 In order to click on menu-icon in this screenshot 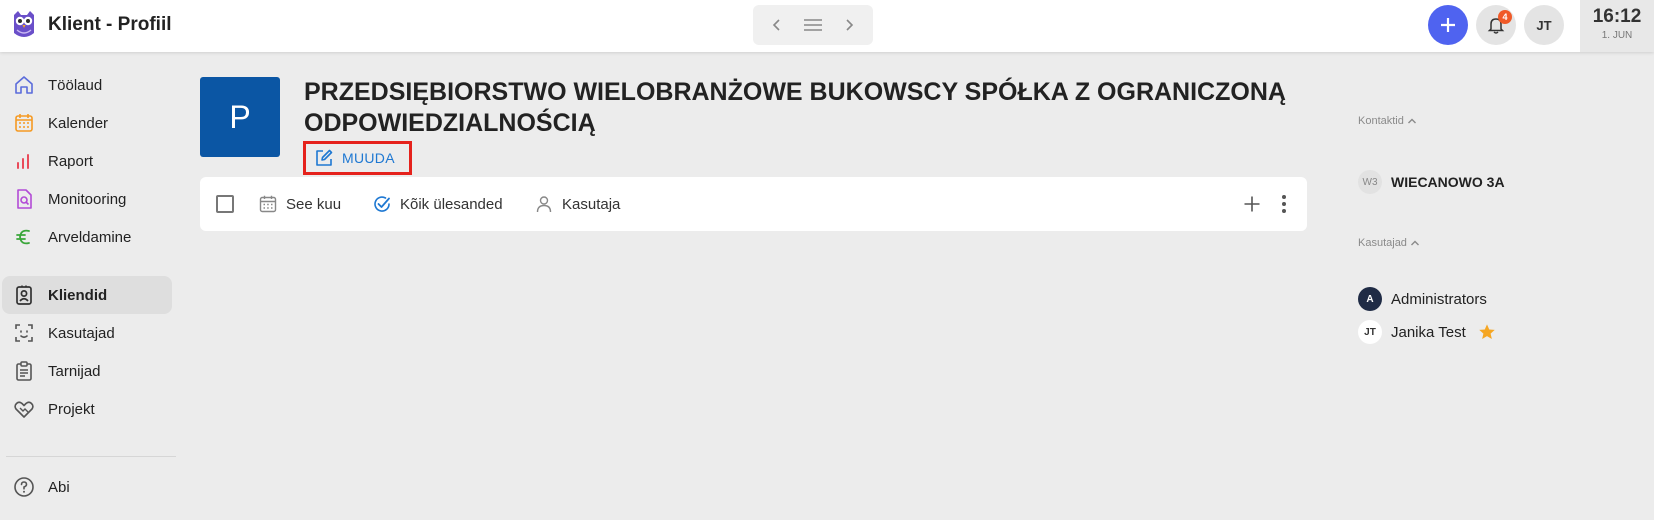, I will do `click(813, 25)`.